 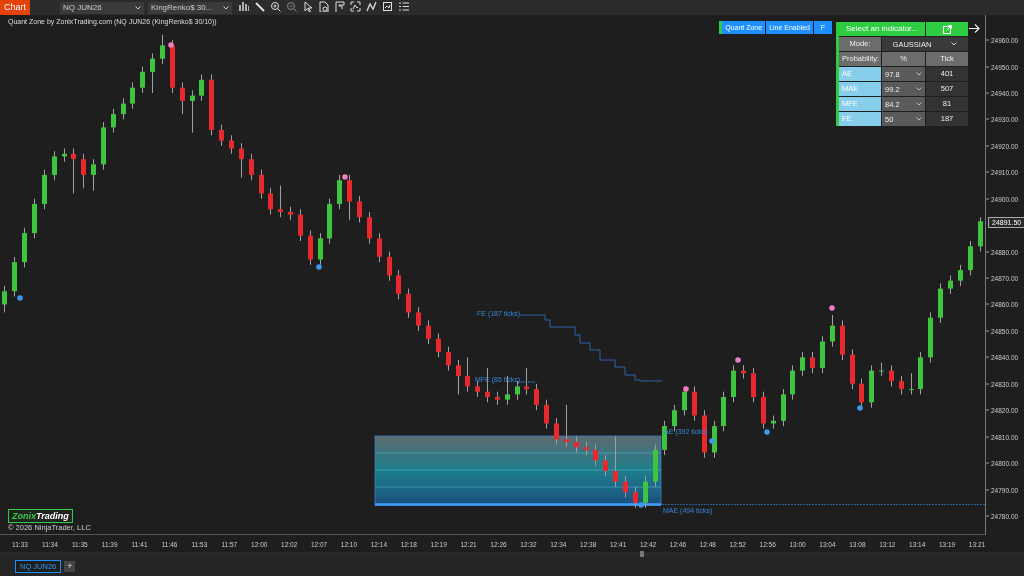 What do you see at coordinates (15, 7) in the screenshot?
I see `chart-button: Chart` at bounding box center [15, 7].